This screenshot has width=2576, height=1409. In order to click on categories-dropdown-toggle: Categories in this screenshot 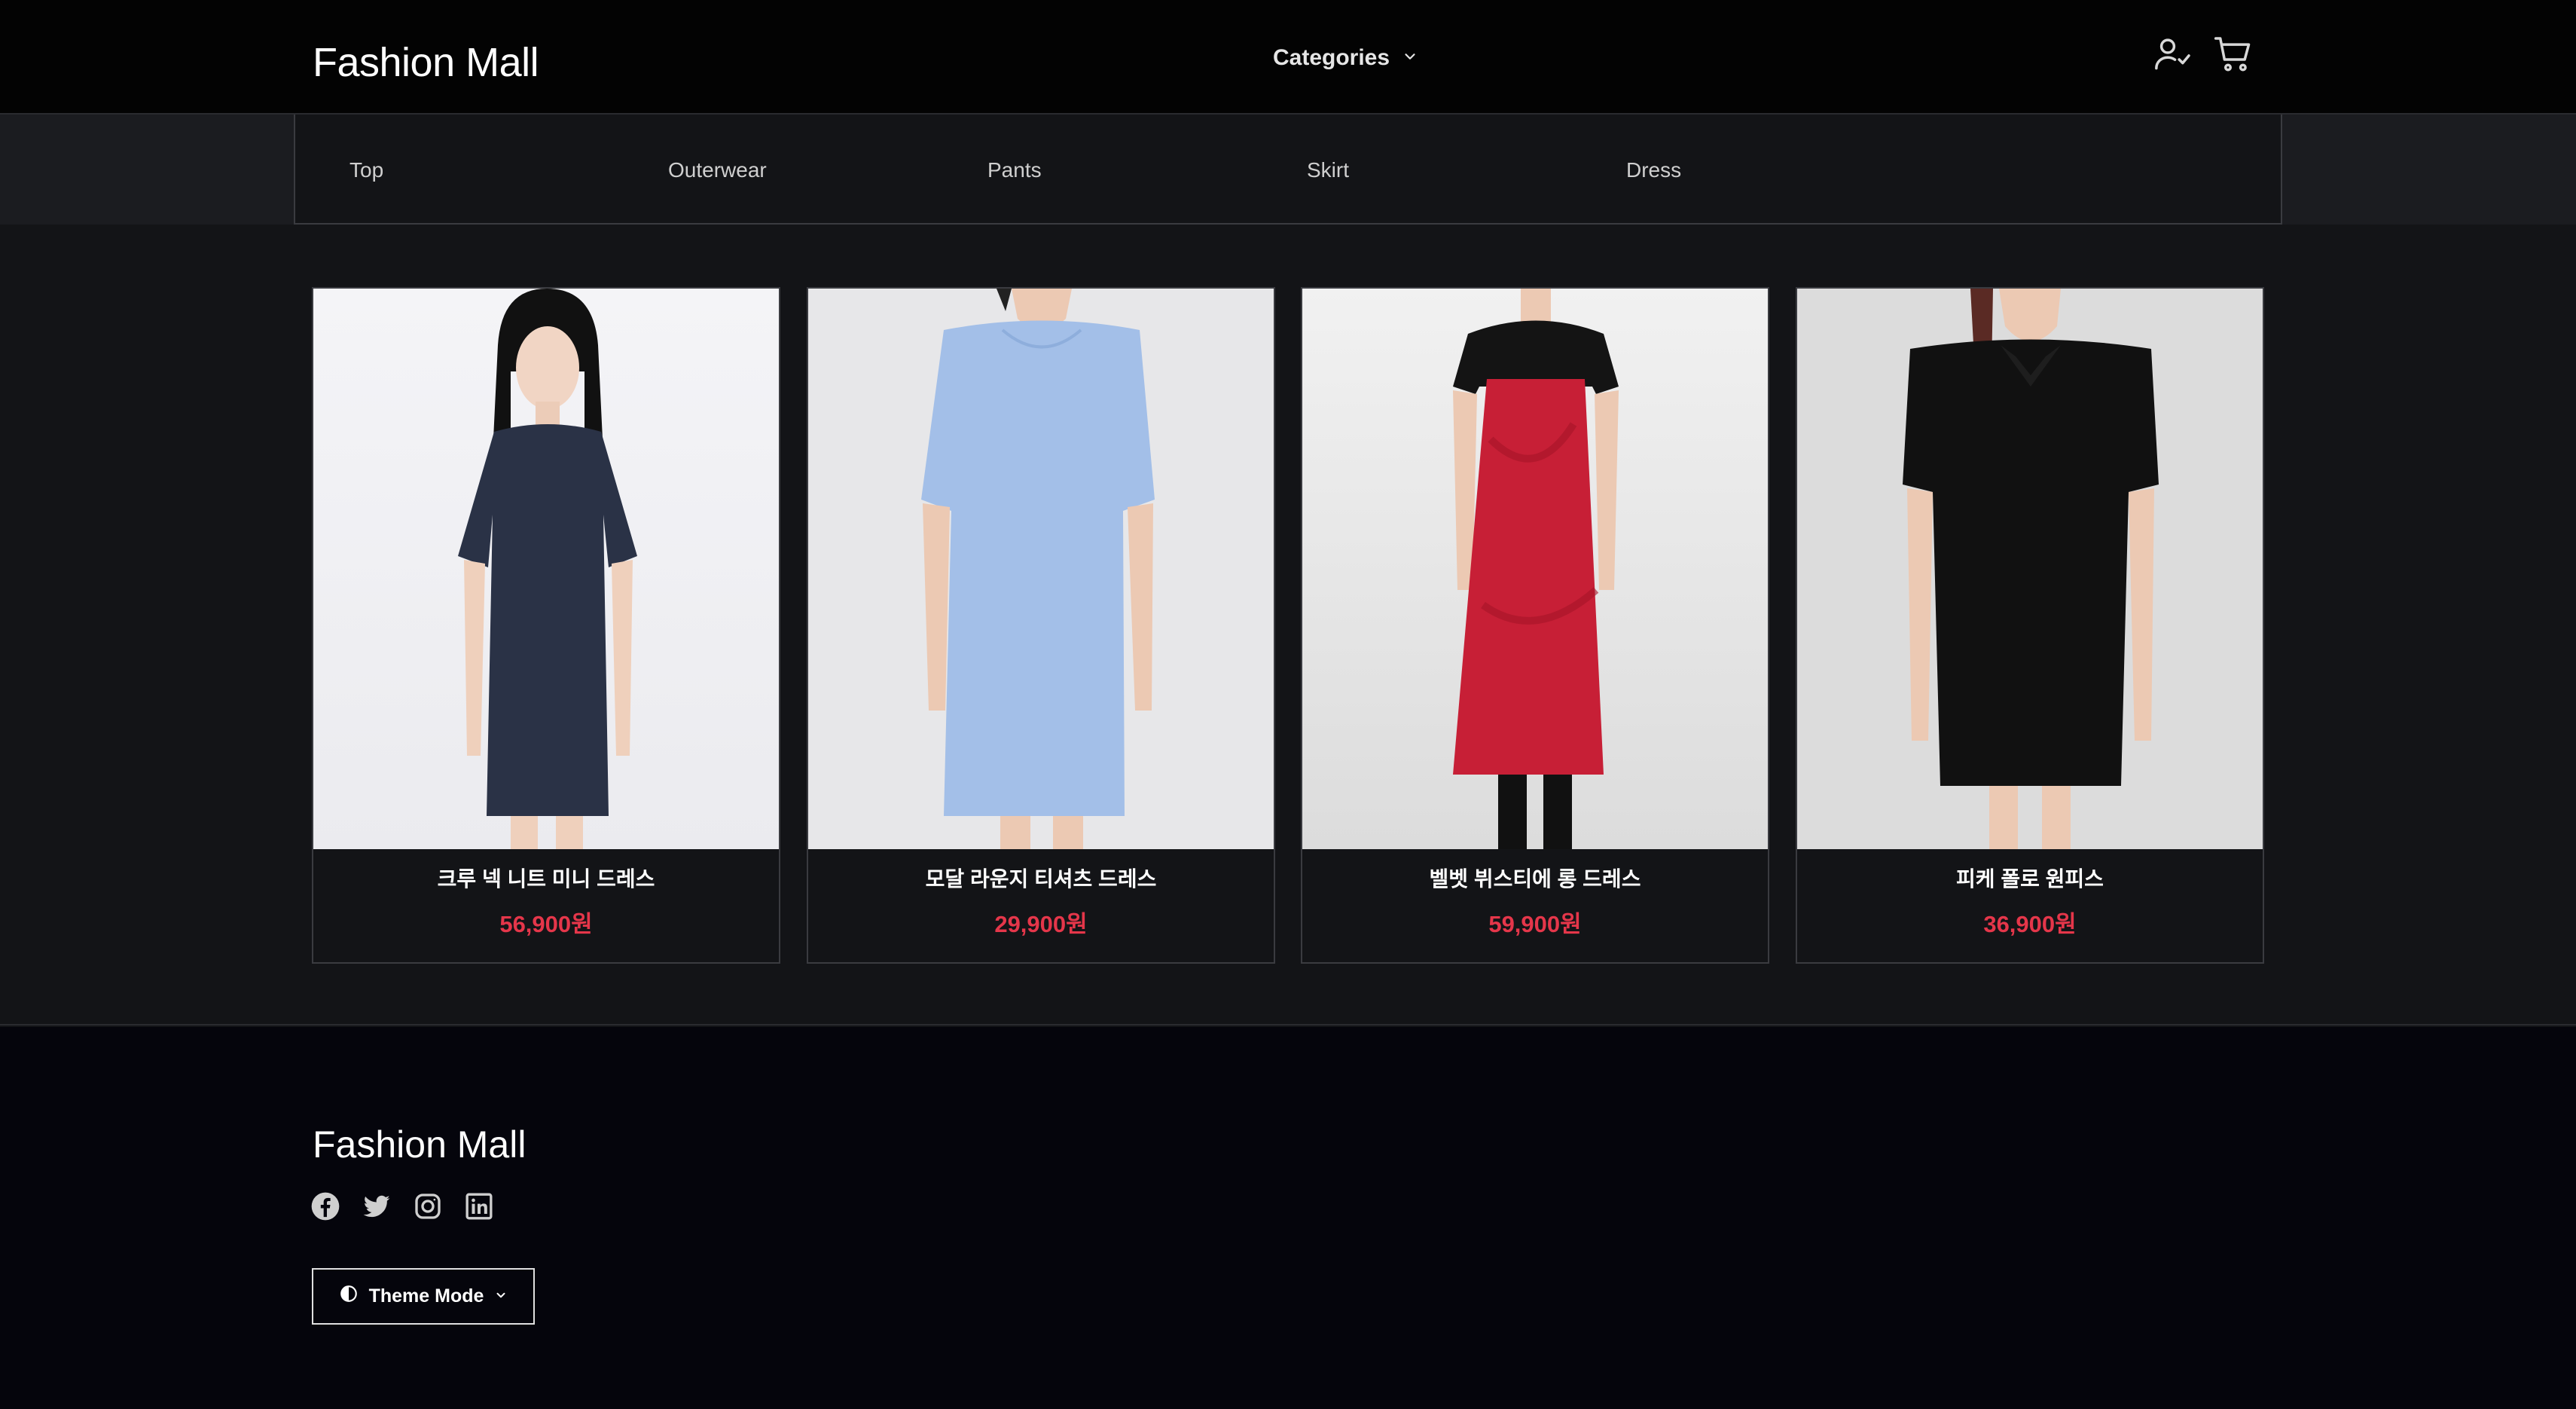, I will do `click(1346, 58)`.